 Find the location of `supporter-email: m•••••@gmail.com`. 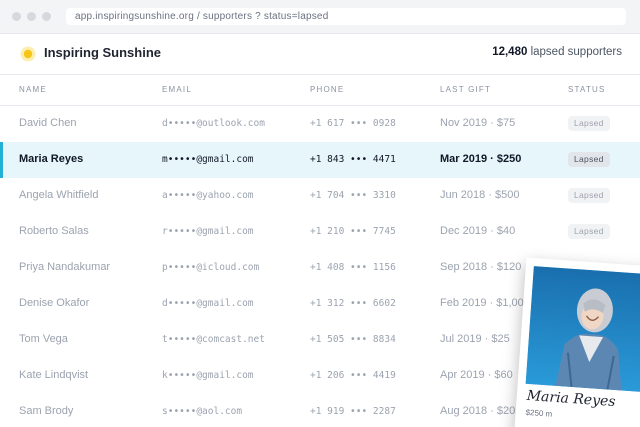

supporter-email: m•••••@gmail.com is located at coordinates (208, 159).